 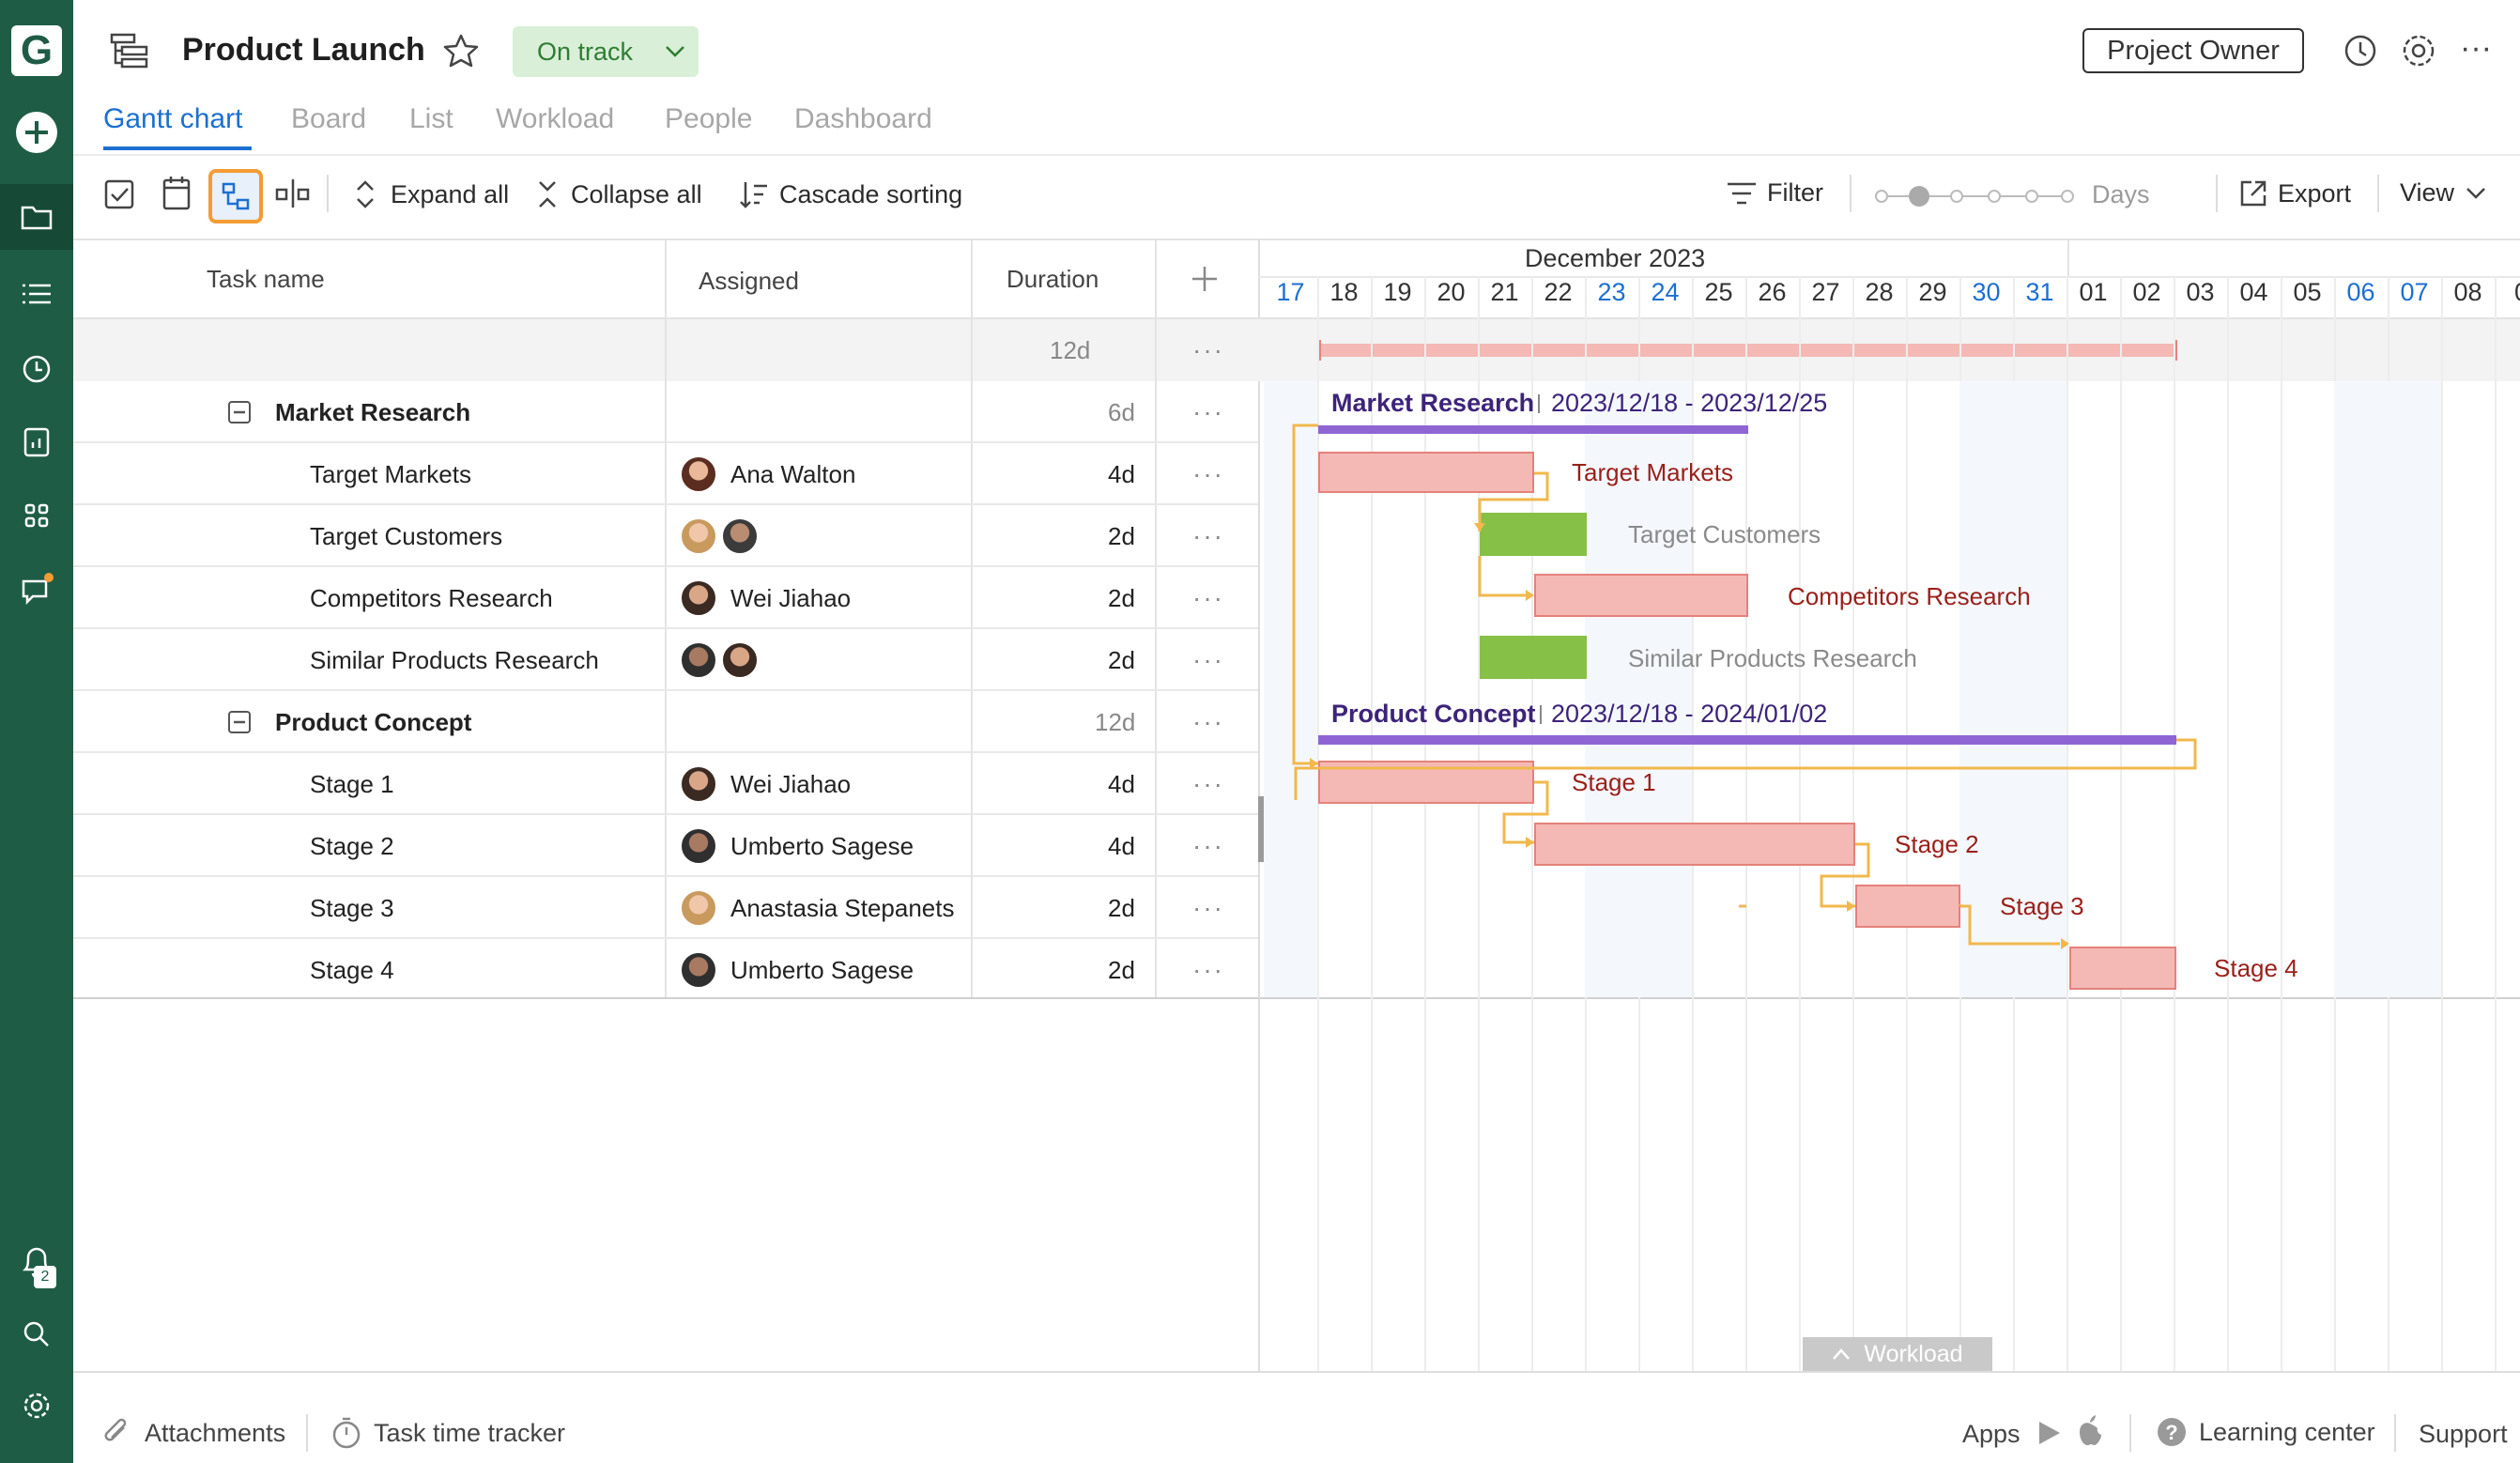 What do you see at coordinates (850, 194) in the screenshot?
I see `cascade-sorting-button: Cascade sorting` at bounding box center [850, 194].